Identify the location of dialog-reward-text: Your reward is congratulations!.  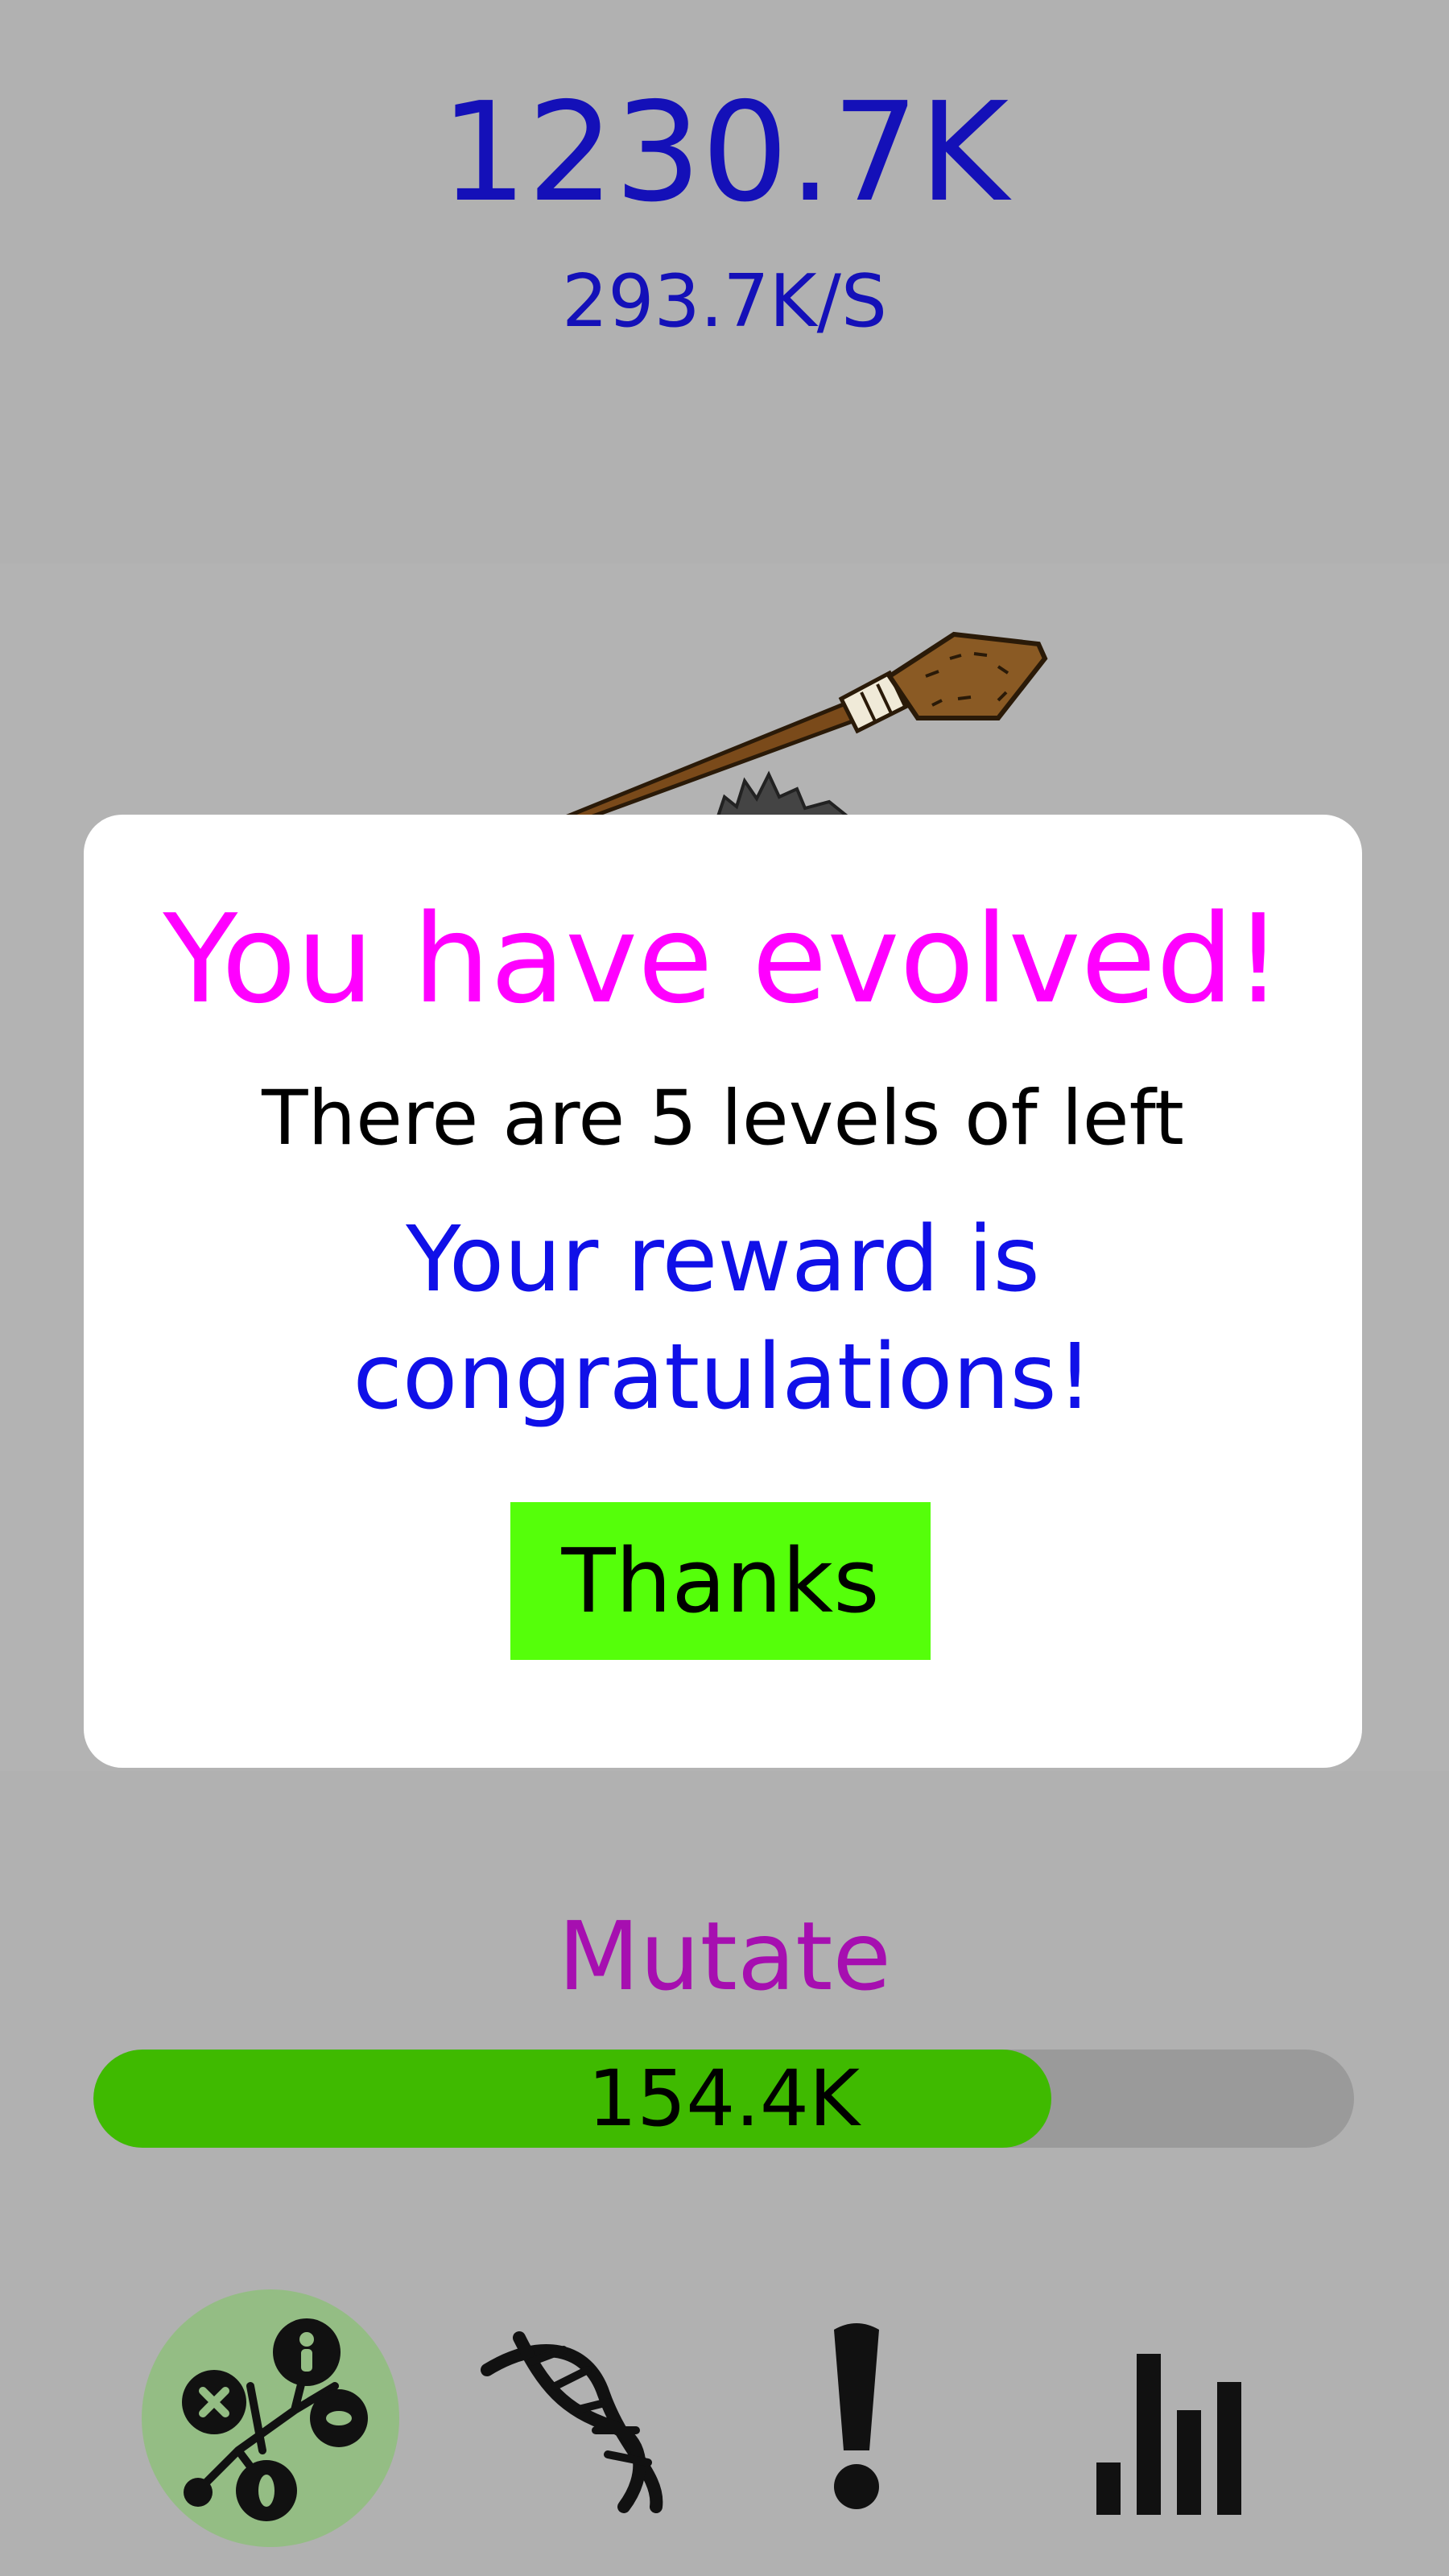
(723, 1319).